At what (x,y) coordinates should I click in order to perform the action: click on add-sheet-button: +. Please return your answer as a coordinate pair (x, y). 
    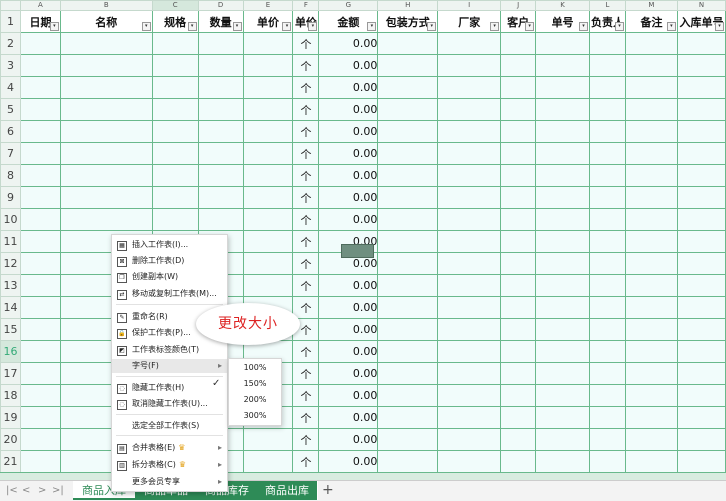
    Looking at the image, I should click on (328, 490).